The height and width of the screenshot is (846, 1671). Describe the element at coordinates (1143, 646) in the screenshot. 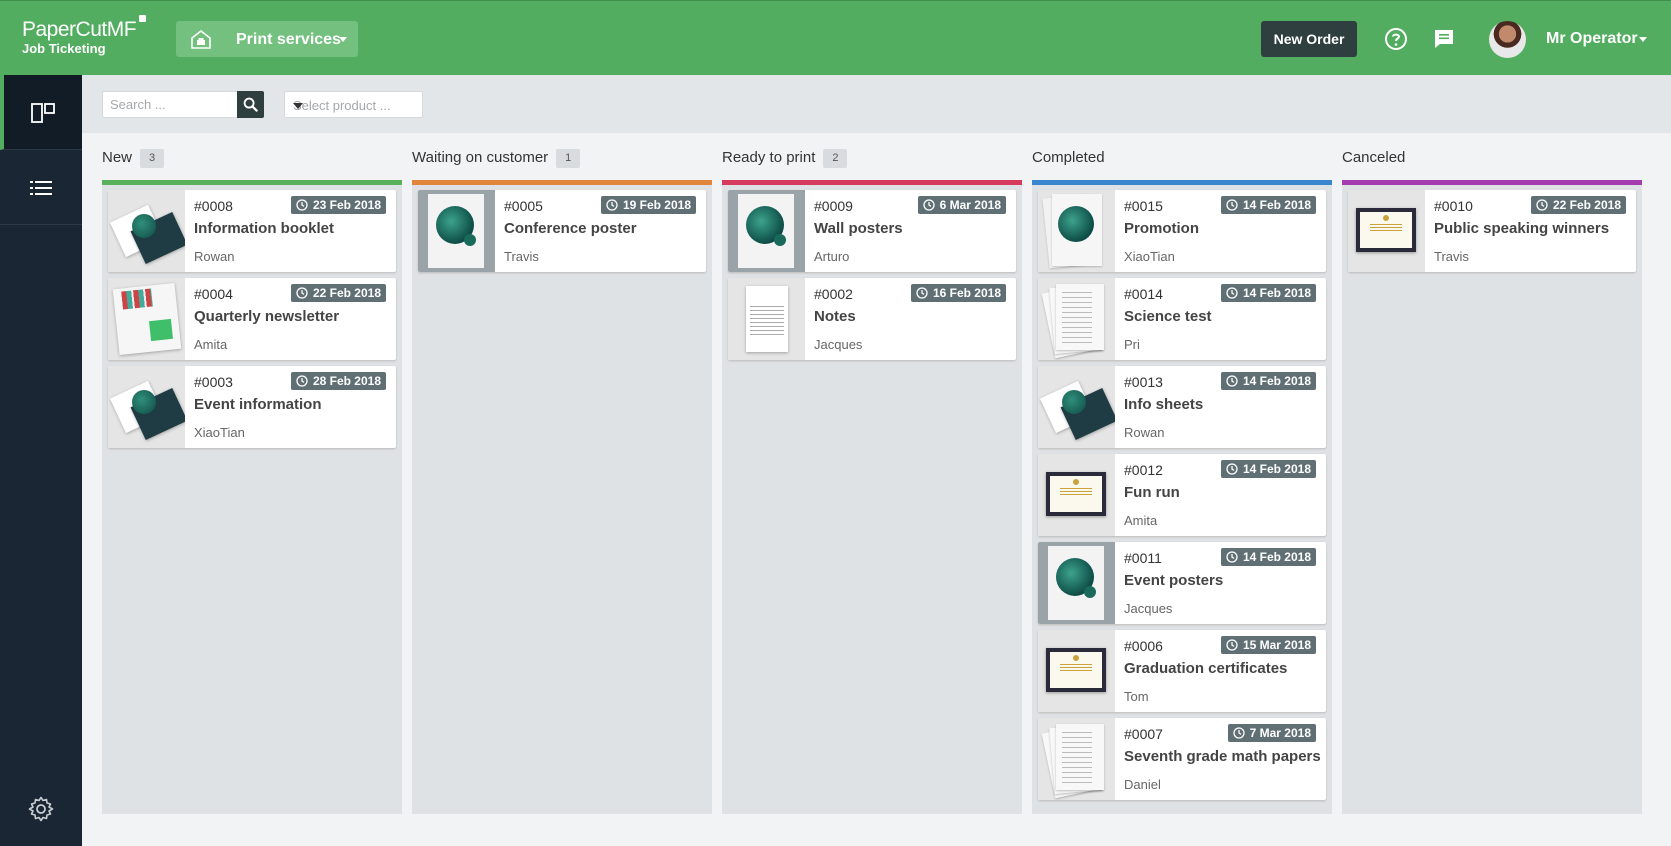

I see `job-number: #0006` at that location.